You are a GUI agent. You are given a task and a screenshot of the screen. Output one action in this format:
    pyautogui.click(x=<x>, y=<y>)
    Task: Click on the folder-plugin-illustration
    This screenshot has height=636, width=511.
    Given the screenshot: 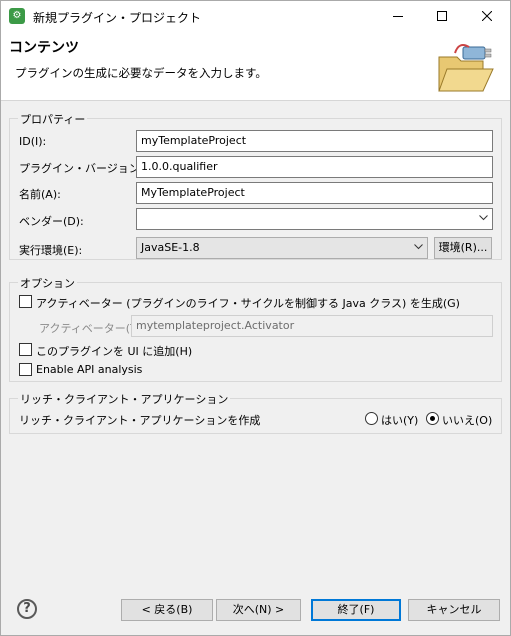 What is the action you would take?
    pyautogui.click(x=466, y=68)
    